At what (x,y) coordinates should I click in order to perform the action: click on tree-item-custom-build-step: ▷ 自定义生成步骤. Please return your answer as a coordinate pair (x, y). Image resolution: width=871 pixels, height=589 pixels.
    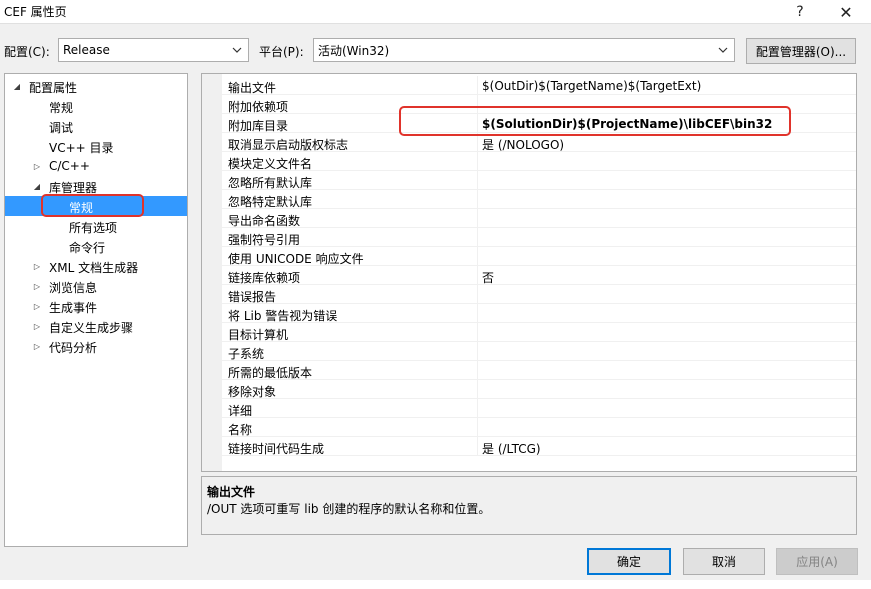
    Looking at the image, I should click on (96, 326).